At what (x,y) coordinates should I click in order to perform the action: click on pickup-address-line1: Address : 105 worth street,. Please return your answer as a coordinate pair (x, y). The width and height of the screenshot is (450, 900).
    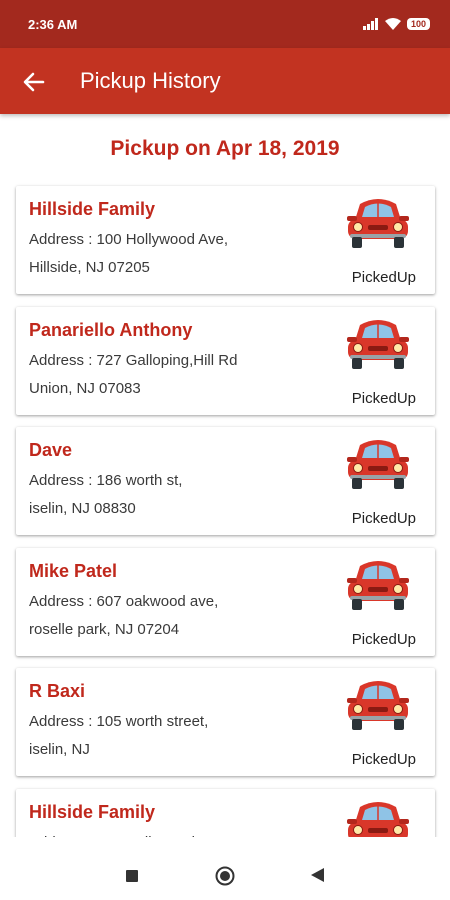
    Looking at the image, I should click on (119, 721).